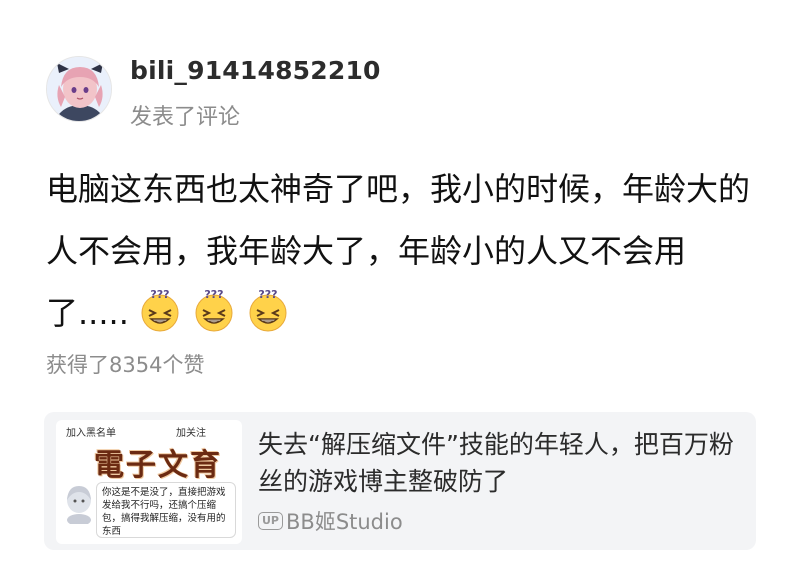  I want to click on likes-count: 获得了8354个赞, so click(125, 365).